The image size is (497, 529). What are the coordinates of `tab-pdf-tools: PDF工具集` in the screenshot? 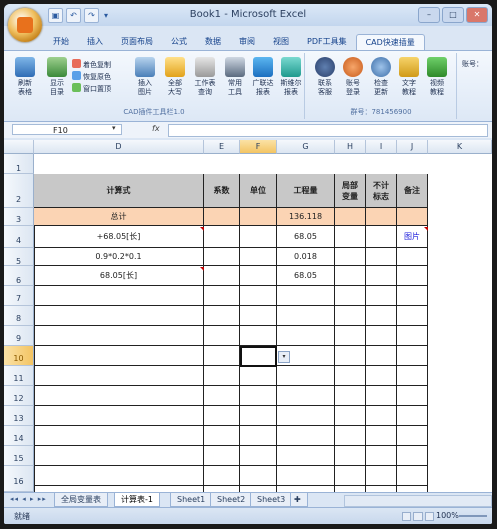 It's located at (327, 42).